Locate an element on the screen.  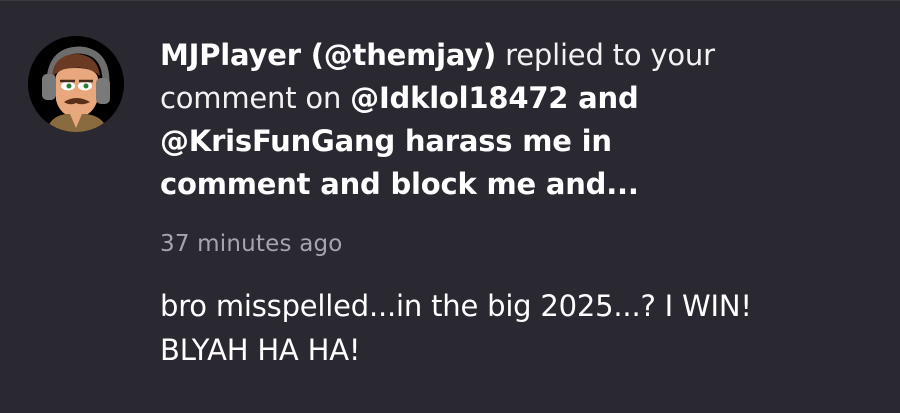
avatar is located at coordinates (76, 84).